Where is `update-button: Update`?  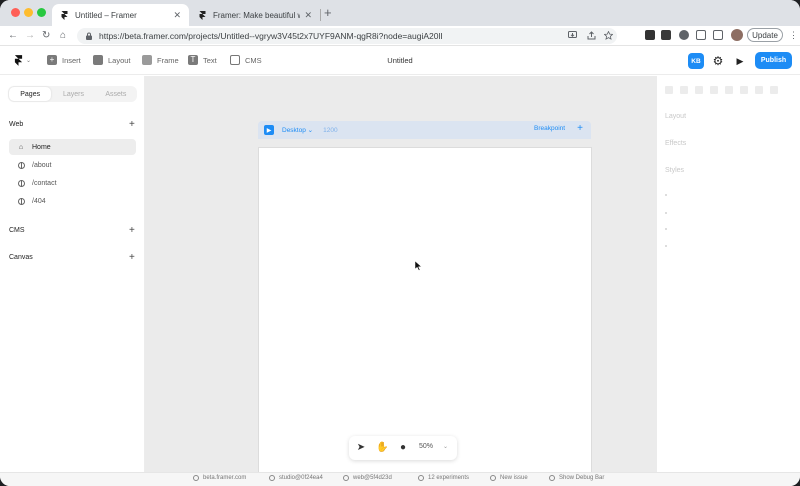
update-button: Update is located at coordinates (765, 35).